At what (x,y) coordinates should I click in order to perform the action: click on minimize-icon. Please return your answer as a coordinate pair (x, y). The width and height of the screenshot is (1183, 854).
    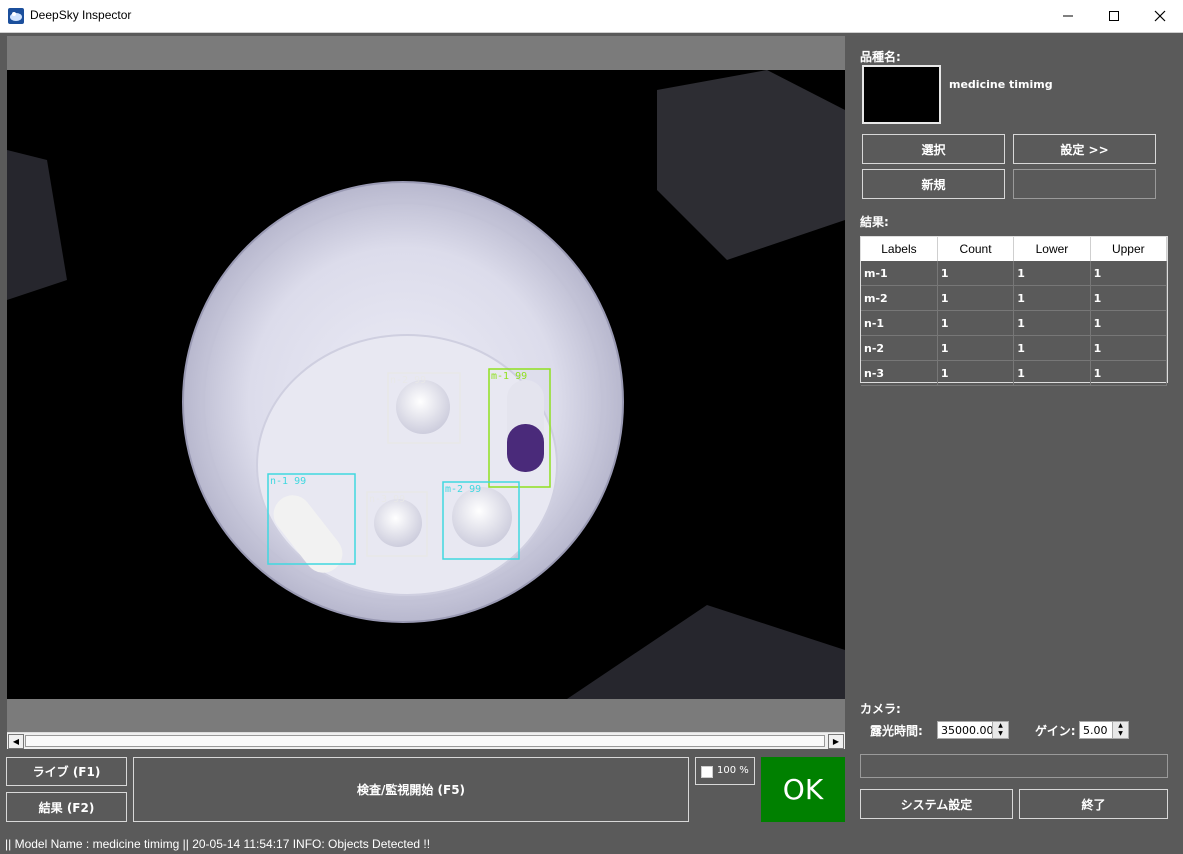
    Looking at the image, I should click on (1068, 16).